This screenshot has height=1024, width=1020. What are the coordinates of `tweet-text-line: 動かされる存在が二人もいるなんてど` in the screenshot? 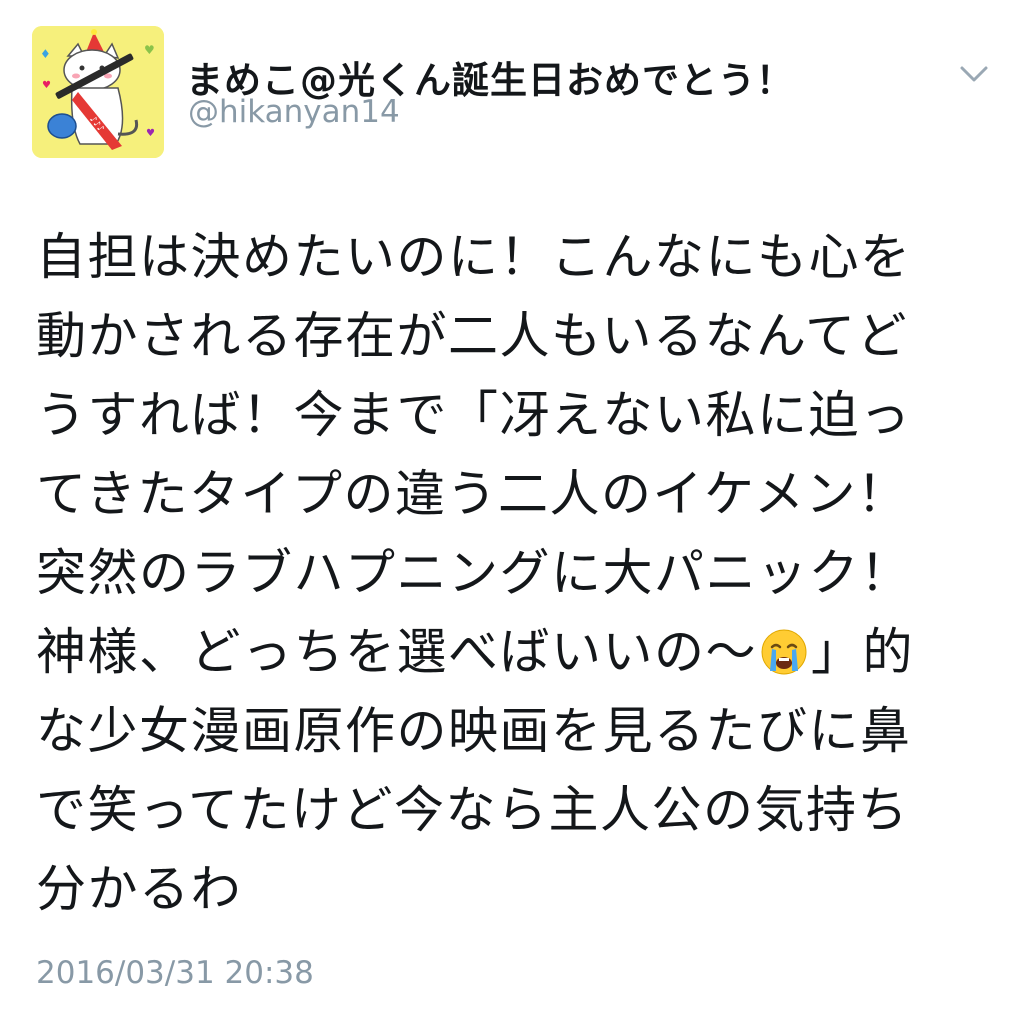 It's located at (472, 336).